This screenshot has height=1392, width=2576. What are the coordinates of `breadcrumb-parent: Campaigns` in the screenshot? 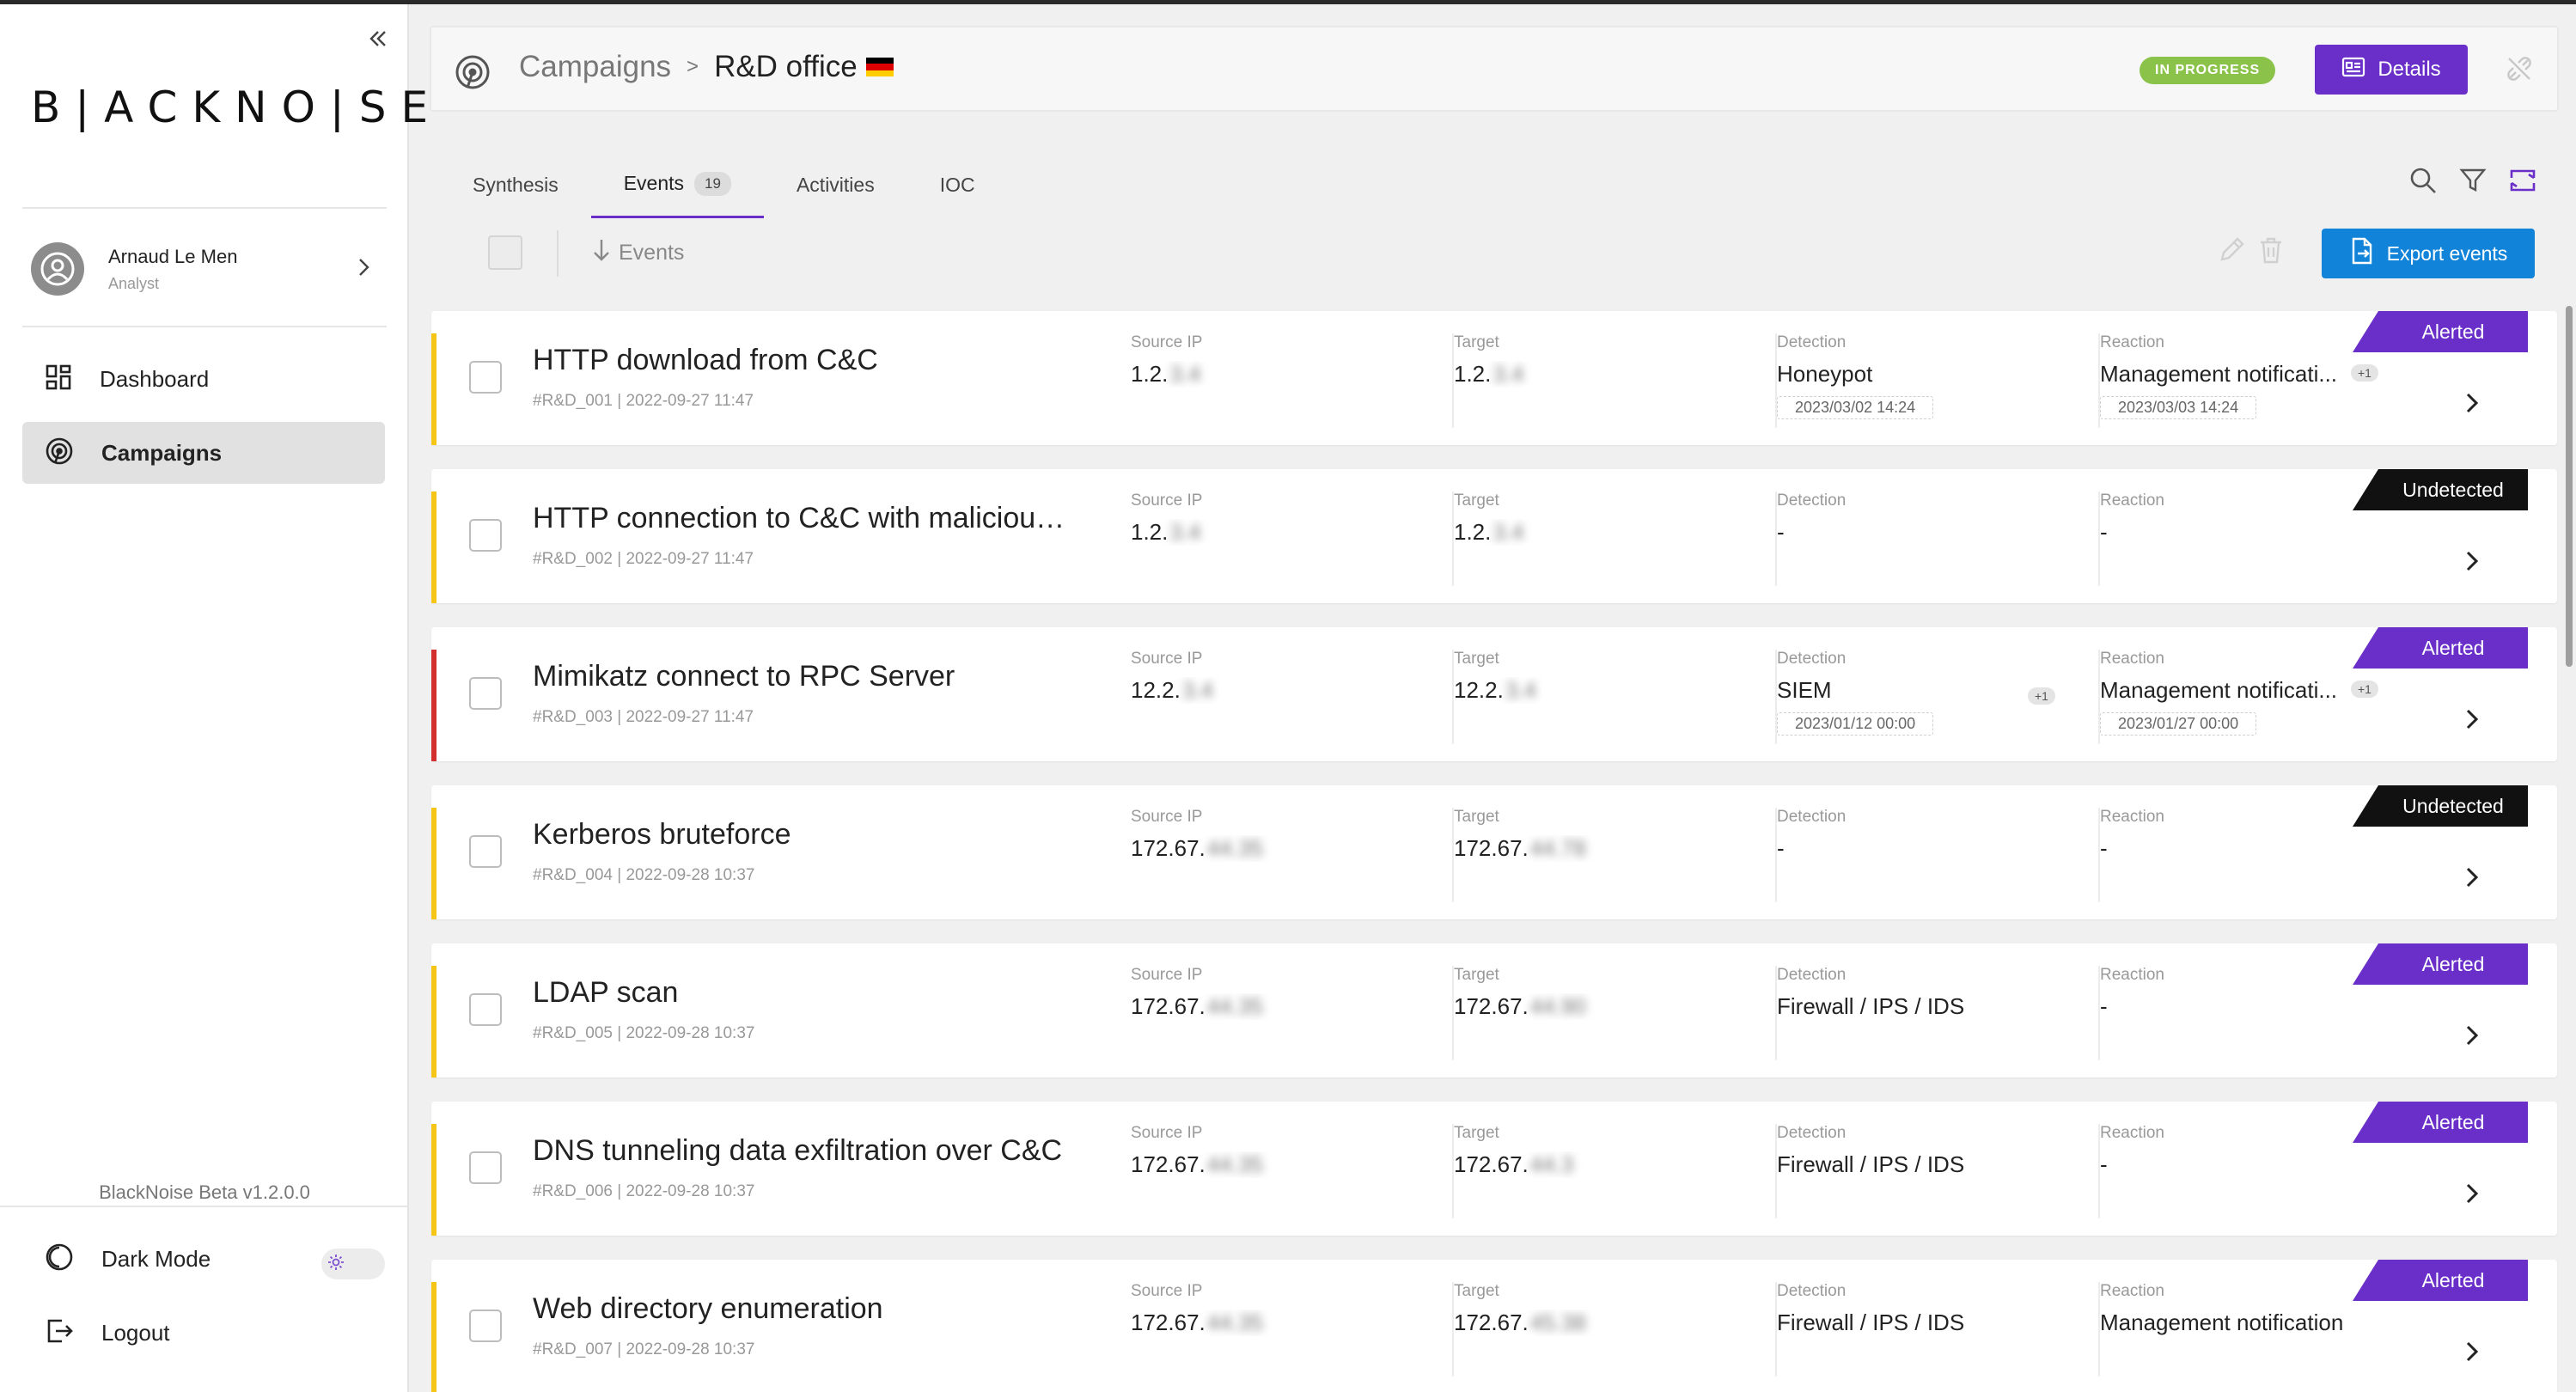 It's located at (595, 67).